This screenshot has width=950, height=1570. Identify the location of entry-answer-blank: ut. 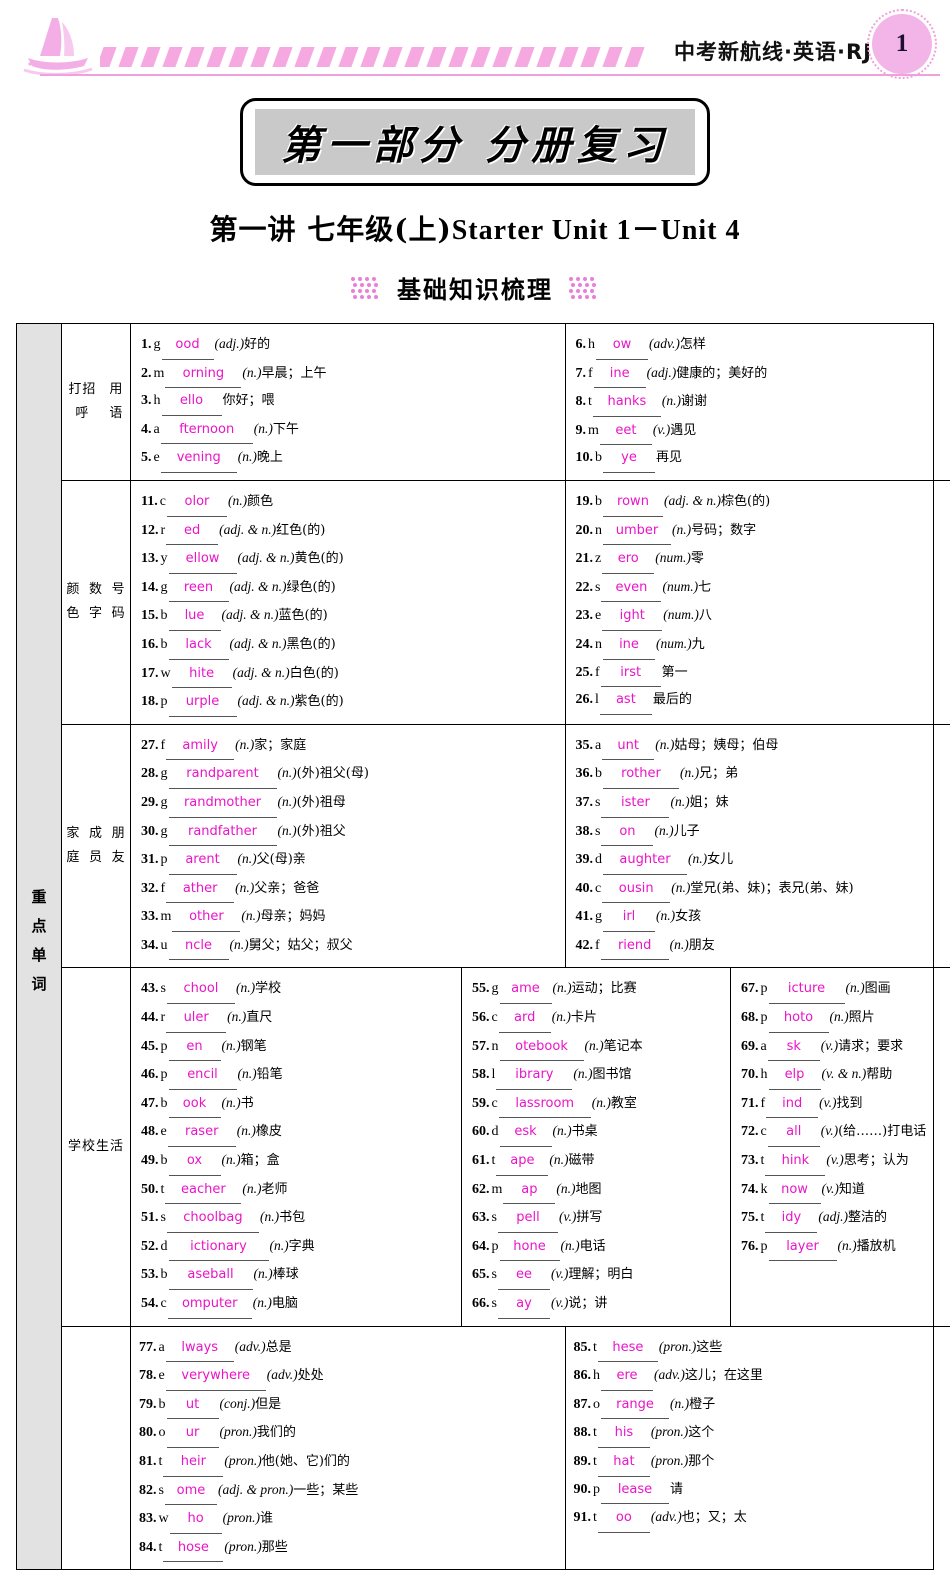
(193, 1406).